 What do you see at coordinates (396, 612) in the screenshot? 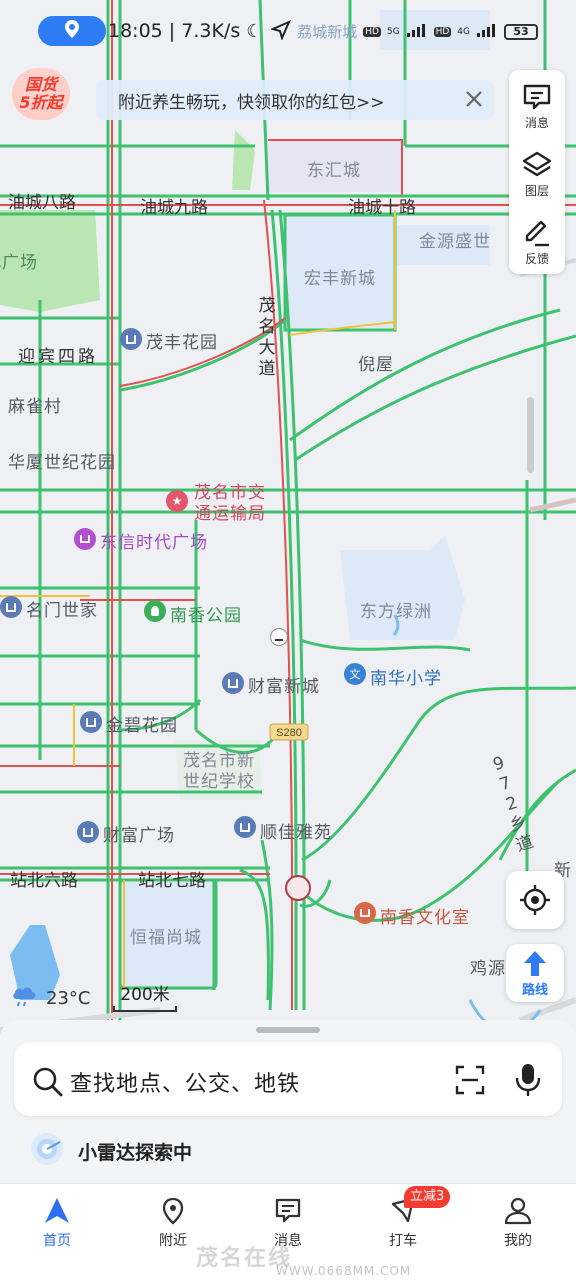
I see `area-label-dongfang: 东方绿洲` at bounding box center [396, 612].